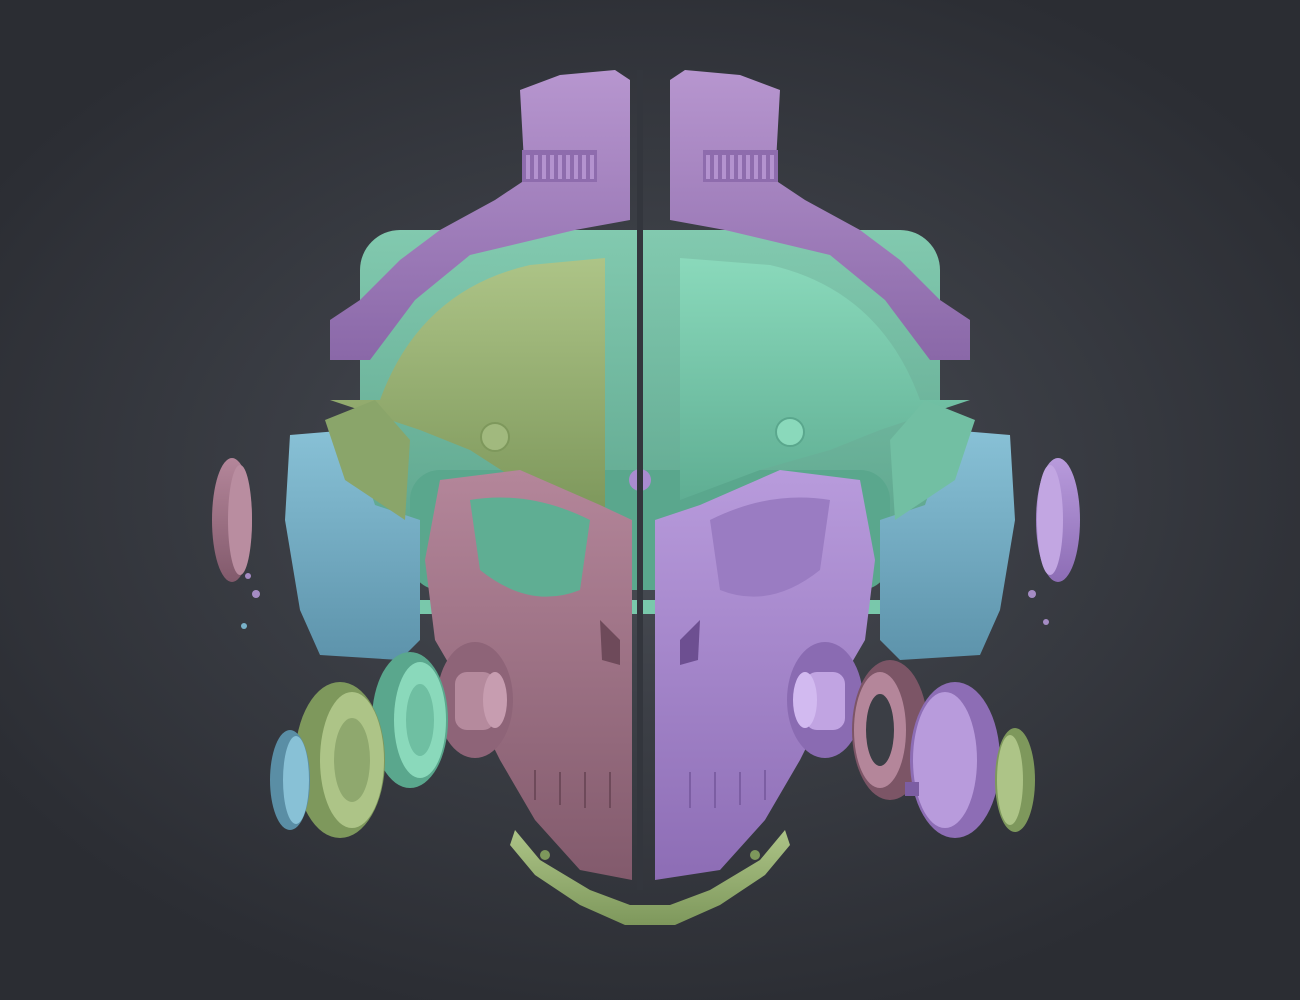 Image resolution: width=1300 pixels, height=1000 pixels. Describe the element at coordinates (290, 780) in the screenshot. I see `left-filter-cap-blue` at that location.